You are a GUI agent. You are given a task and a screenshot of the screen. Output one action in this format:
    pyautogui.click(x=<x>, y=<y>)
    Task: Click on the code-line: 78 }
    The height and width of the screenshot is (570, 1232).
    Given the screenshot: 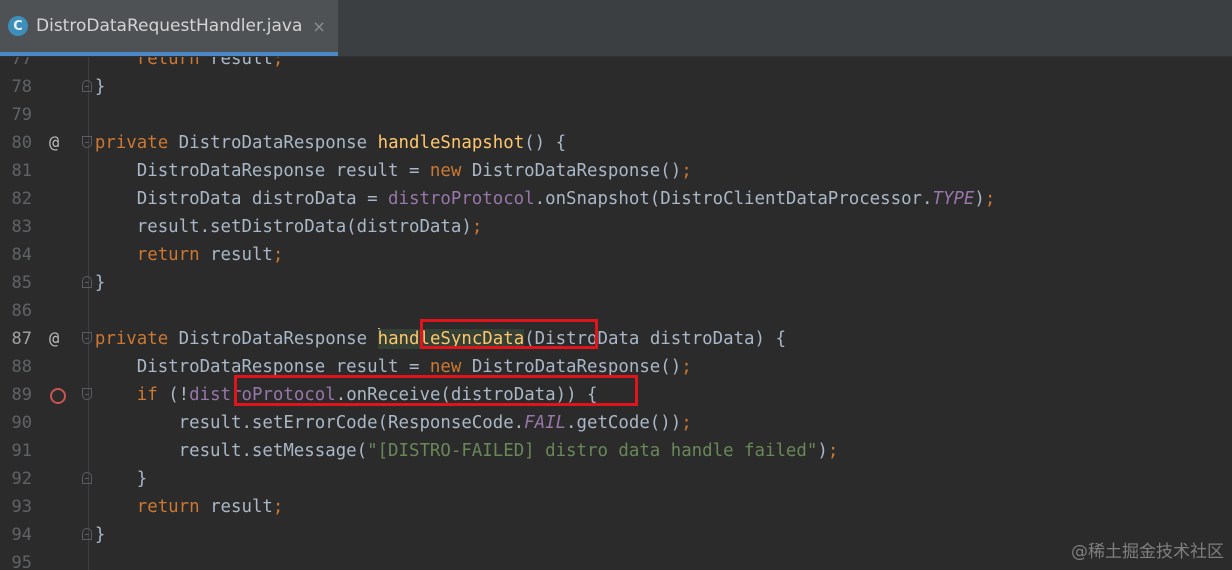 What is the action you would take?
    pyautogui.click(x=616, y=87)
    